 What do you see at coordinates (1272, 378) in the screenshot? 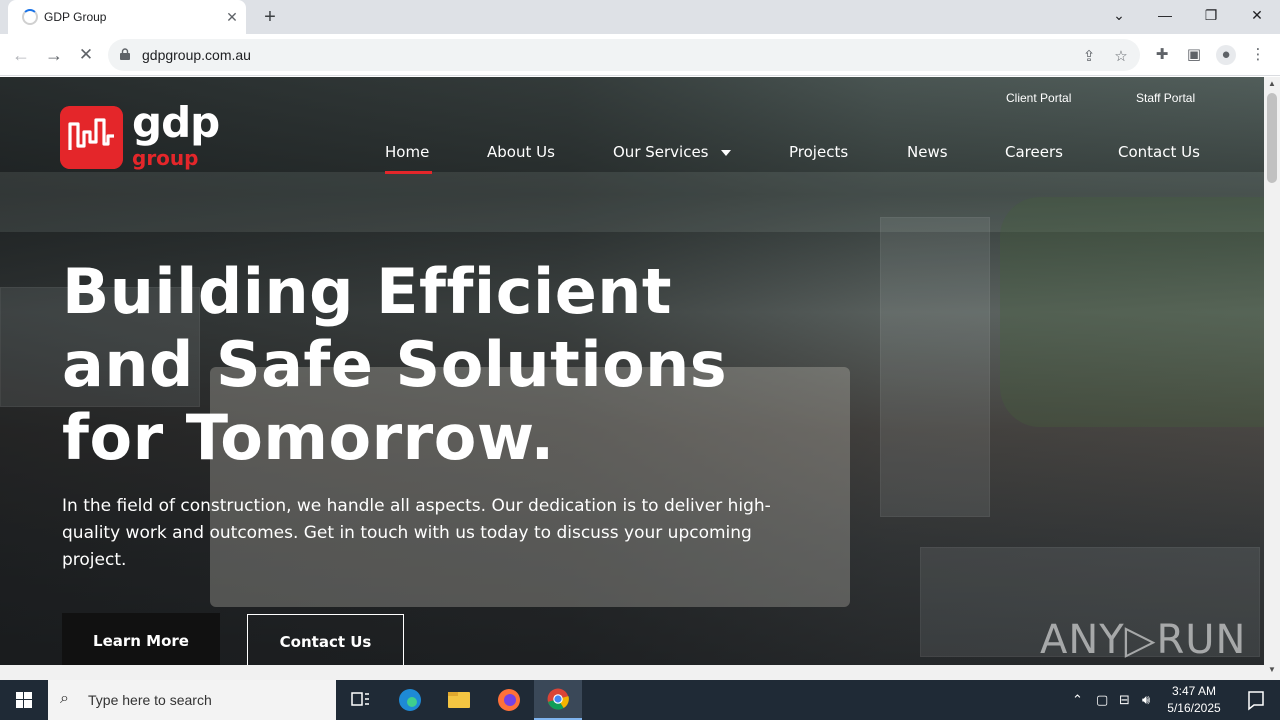
I see `vertical-scrollbar: ▲ ▼` at bounding box center [1272, 378].